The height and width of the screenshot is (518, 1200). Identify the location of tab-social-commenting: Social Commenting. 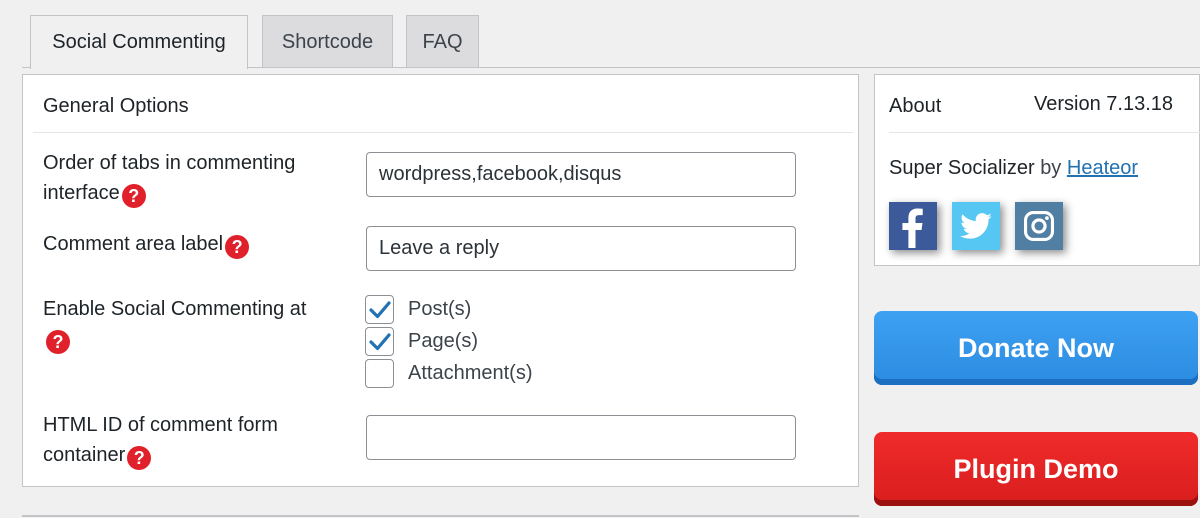
(139, 42).